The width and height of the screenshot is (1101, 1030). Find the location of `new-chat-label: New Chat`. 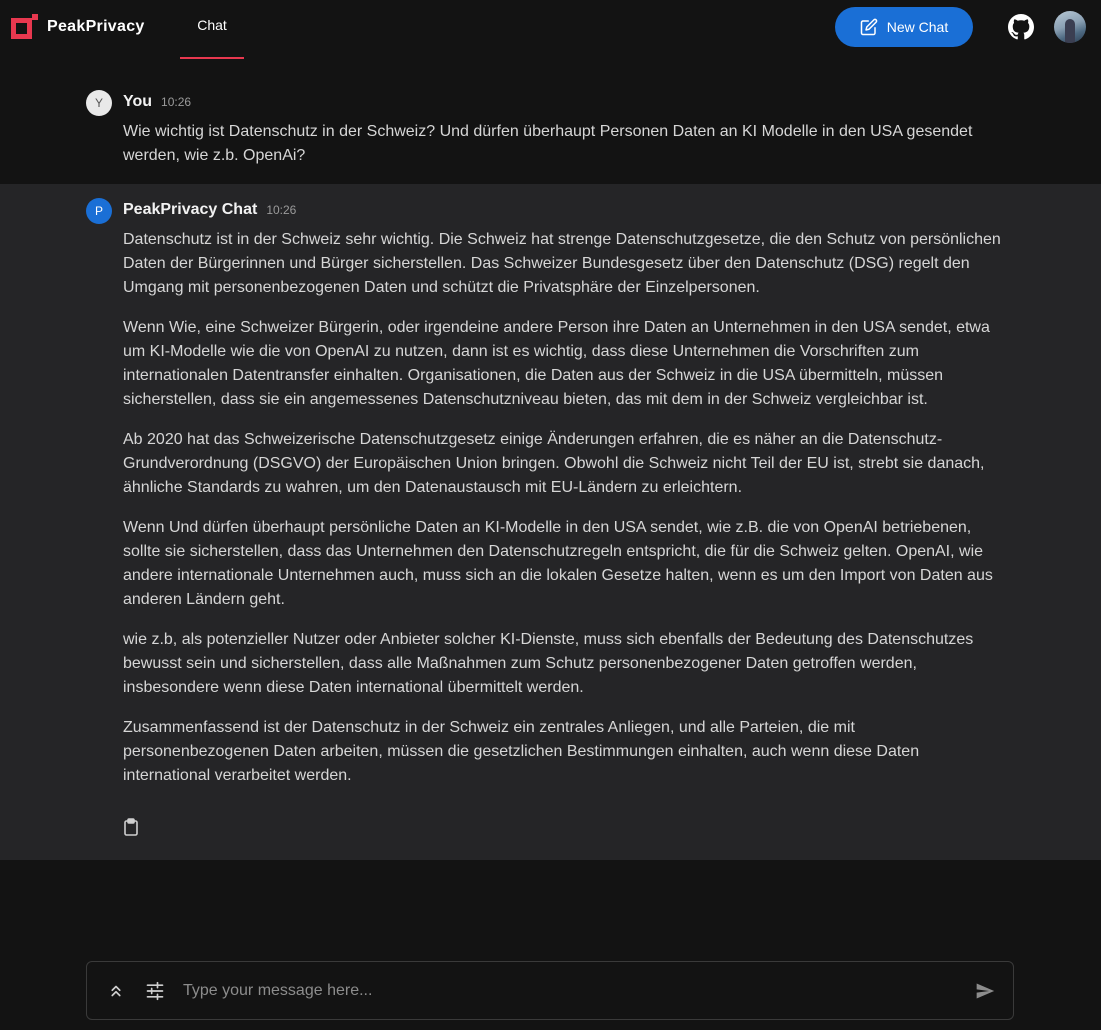

new-chat-label: New Chat is located at coordinates (917, 27).